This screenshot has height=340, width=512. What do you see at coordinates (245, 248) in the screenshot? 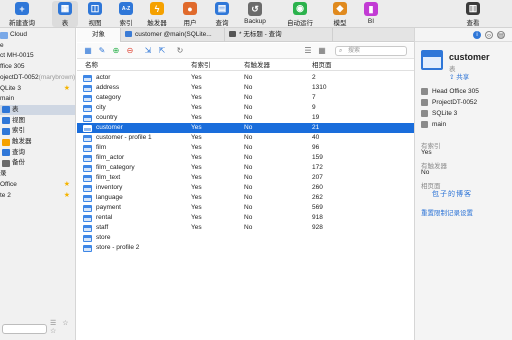
I see `table-row: store - profile 2` at bounding box center [245, 248].